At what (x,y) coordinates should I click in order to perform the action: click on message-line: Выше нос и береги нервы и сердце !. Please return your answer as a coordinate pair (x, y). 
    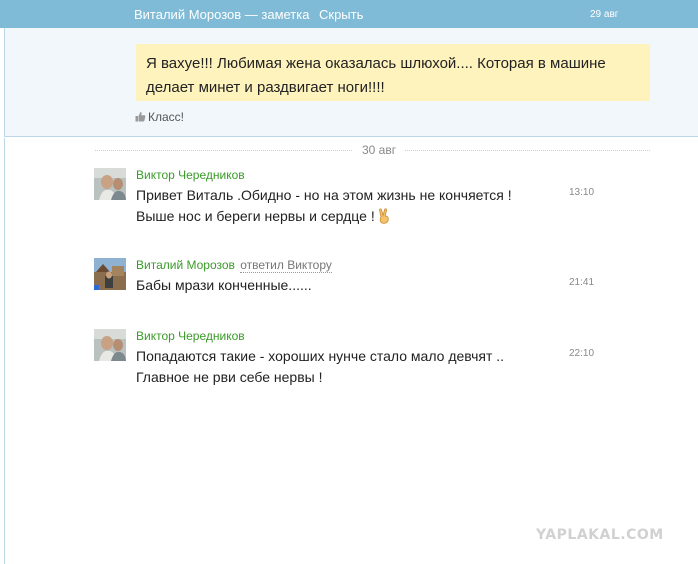
    Looking at the image, I should click on (255, 216).